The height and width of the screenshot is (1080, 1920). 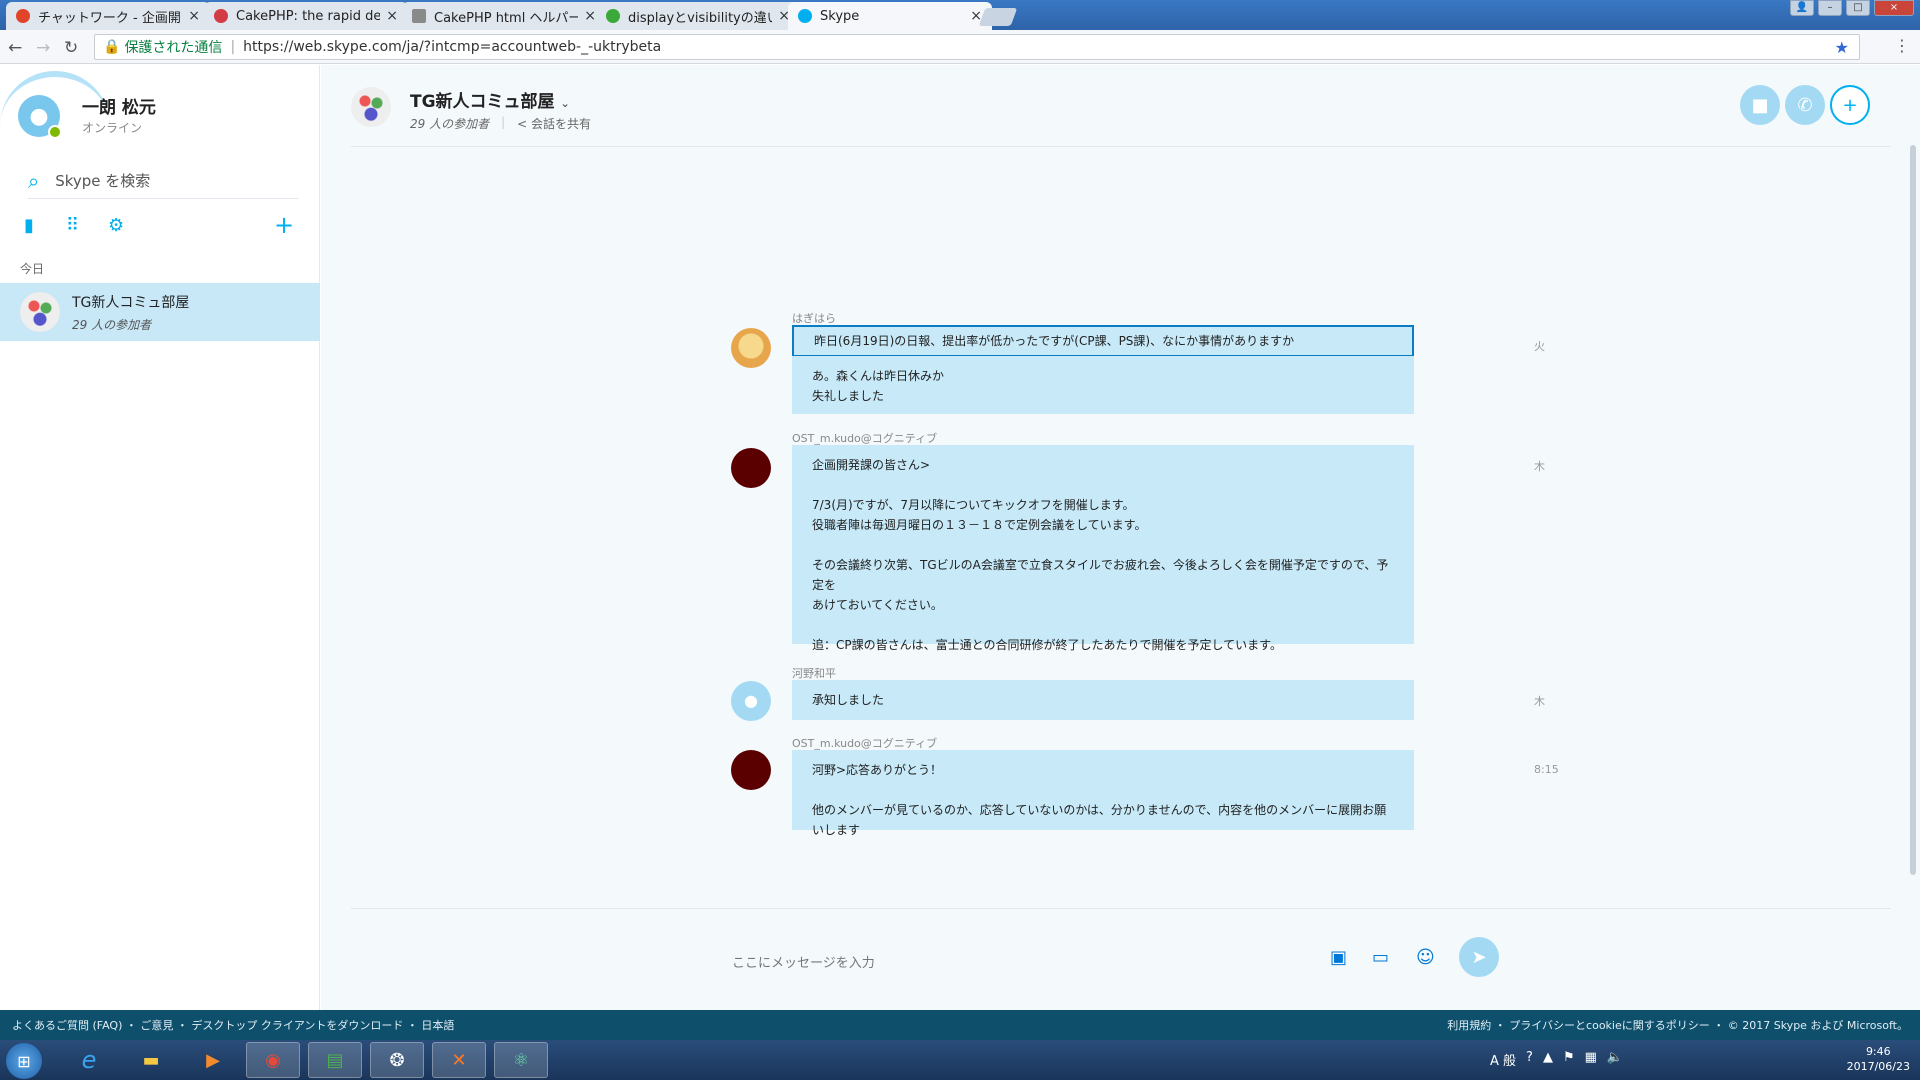 I want to click on lock-icon: 🔒, so click(x=112, y=47).